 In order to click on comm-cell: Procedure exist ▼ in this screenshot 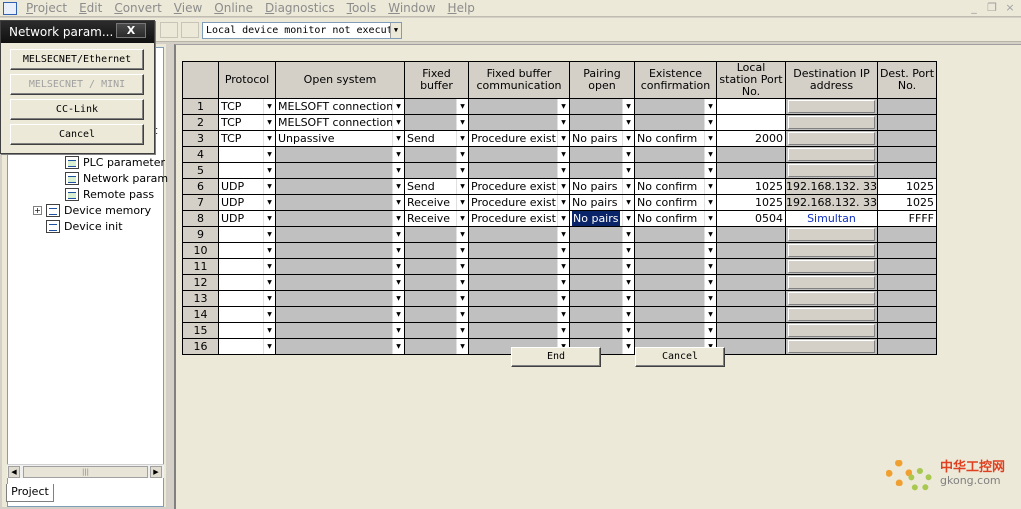, I will do `click(519, 202)`.